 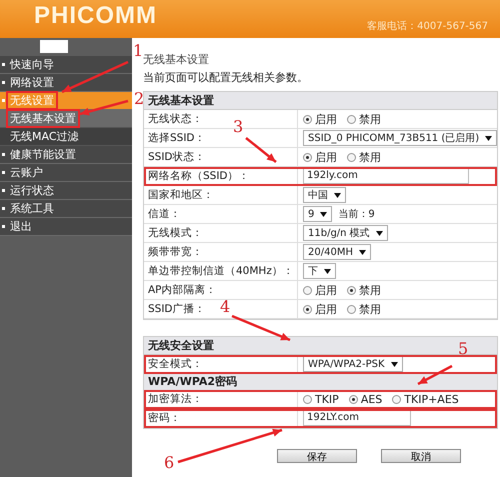 I want to click on section-title: 无线基本设置, so click(x=321, y=101).